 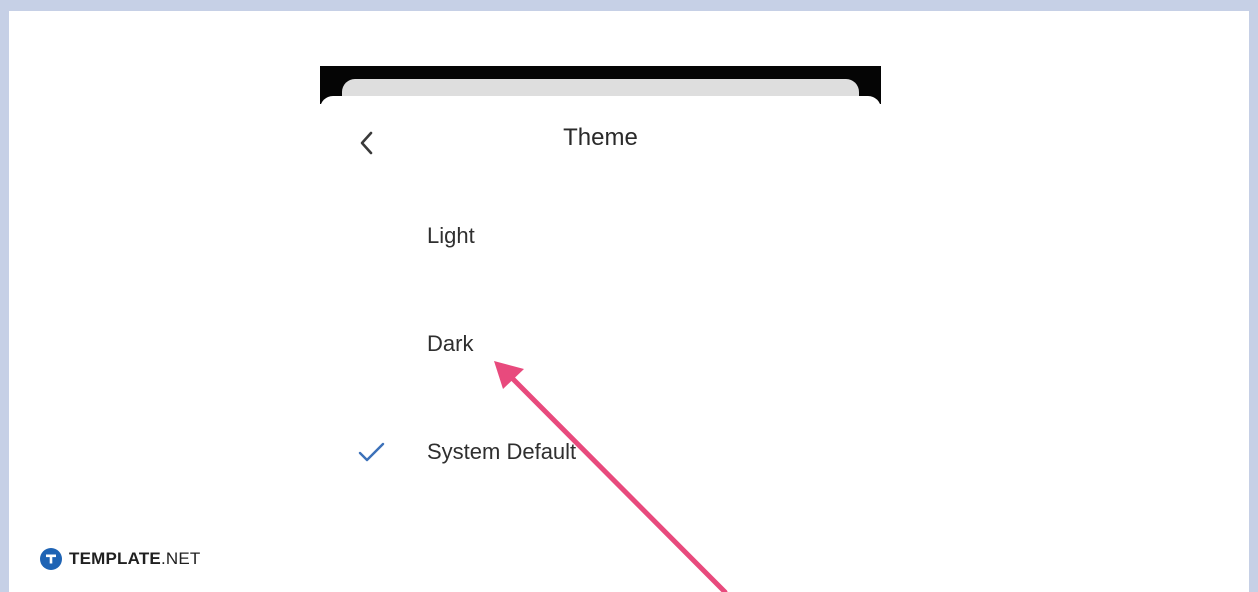 What do you see at coordinates (600, 344) in the screenshot?
I see `theme-option-dark: Dark` at bounding box center [600, 344].